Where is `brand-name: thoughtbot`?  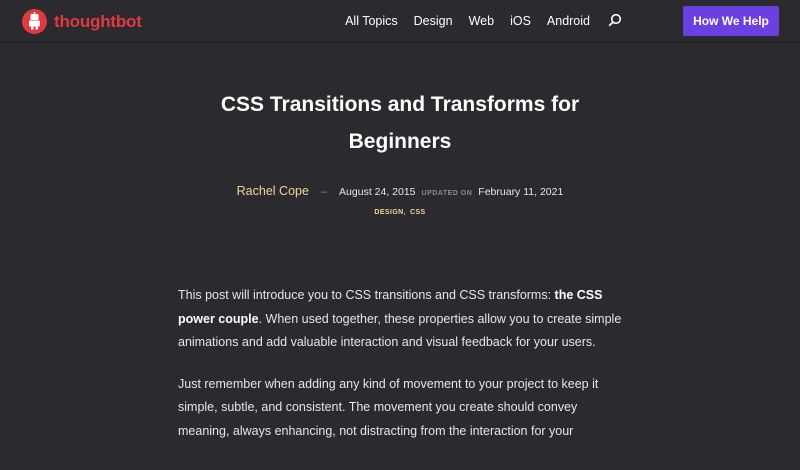
brand-name: thoughtbot is located at coordinates (98, 21).